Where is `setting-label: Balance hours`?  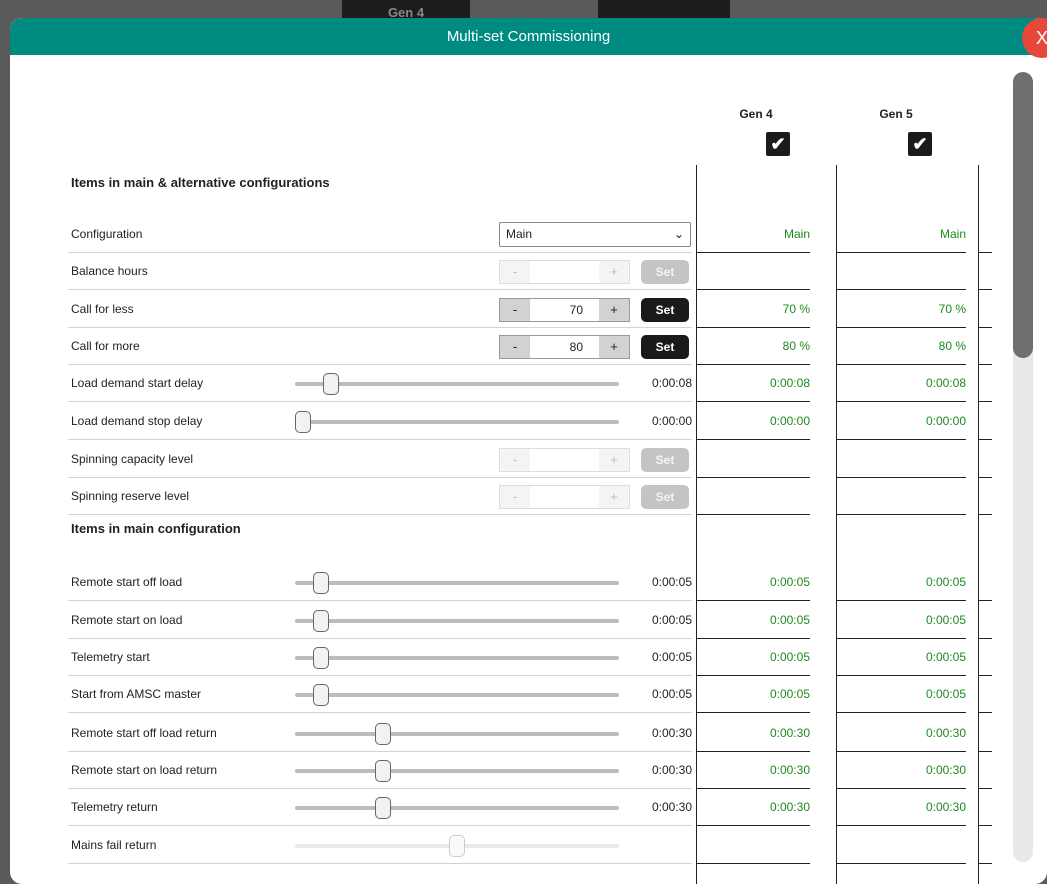
setting-label: Balance hours is located at coordinates (109, 271).